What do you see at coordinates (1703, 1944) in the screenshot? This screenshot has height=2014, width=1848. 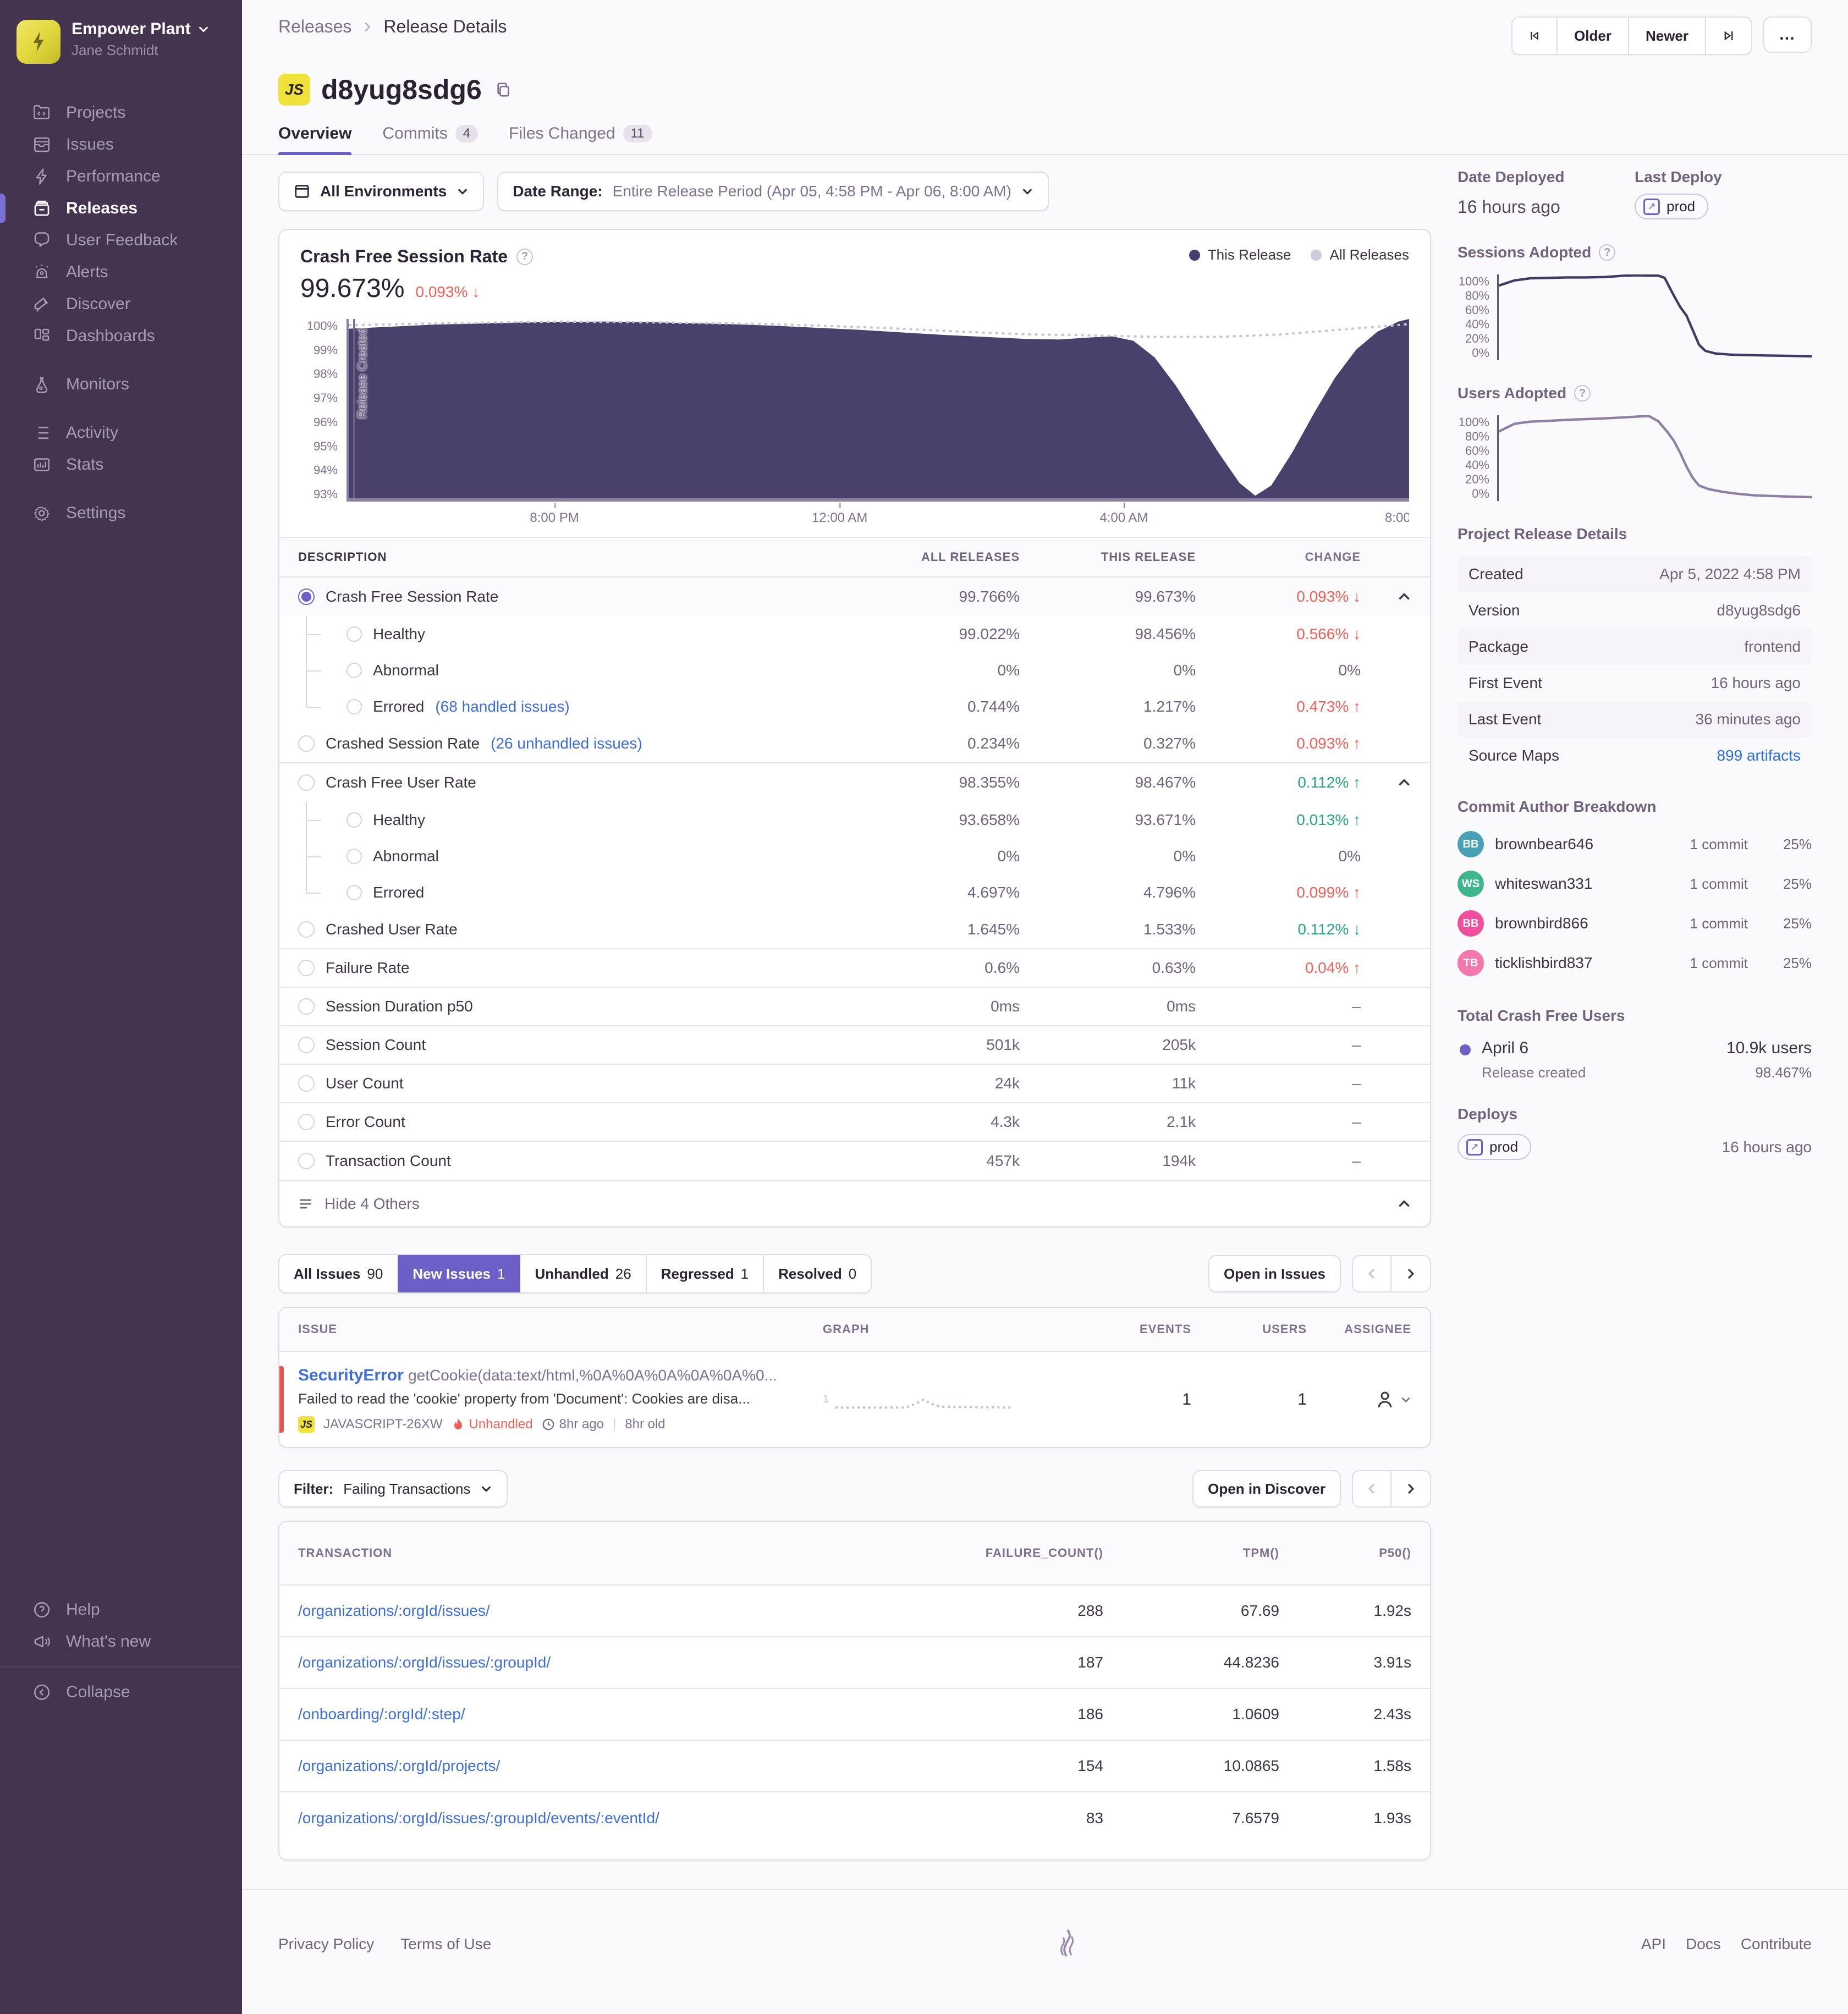 I see `docs-link: Docs` at bounding box center [1703, 1944].